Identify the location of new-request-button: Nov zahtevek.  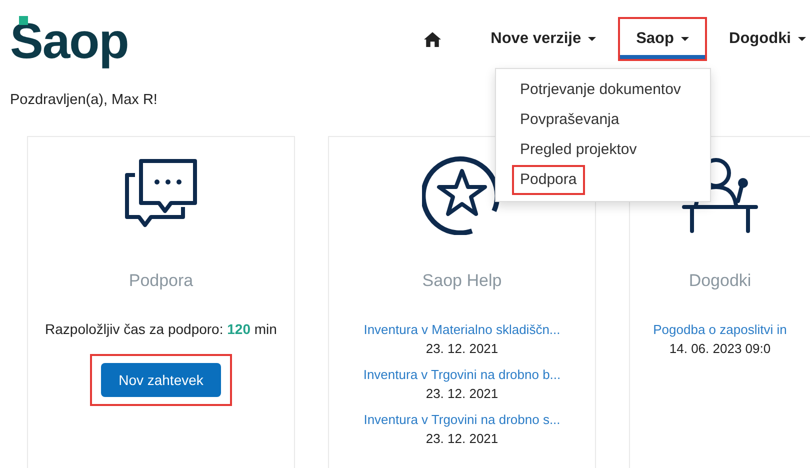
(161, 380).